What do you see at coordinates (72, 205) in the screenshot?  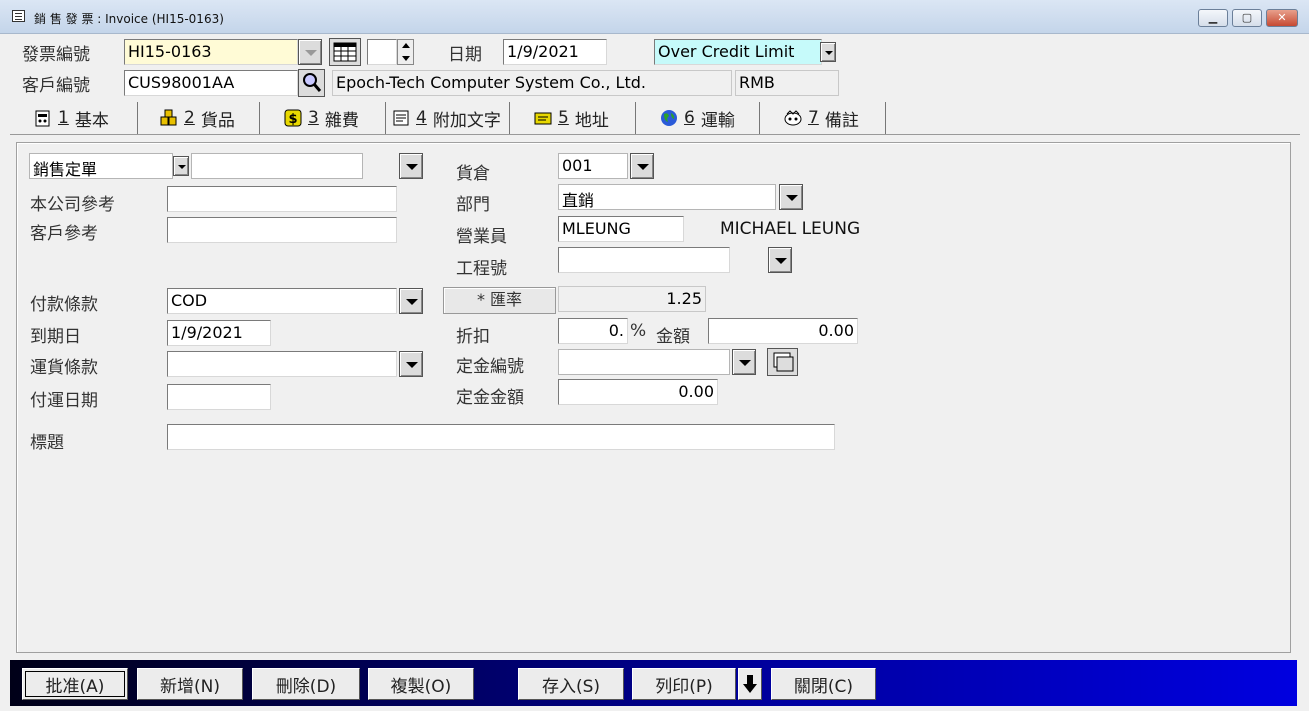 I see `company-ref-label: 本公司參考` at bounding box center [72, 205].